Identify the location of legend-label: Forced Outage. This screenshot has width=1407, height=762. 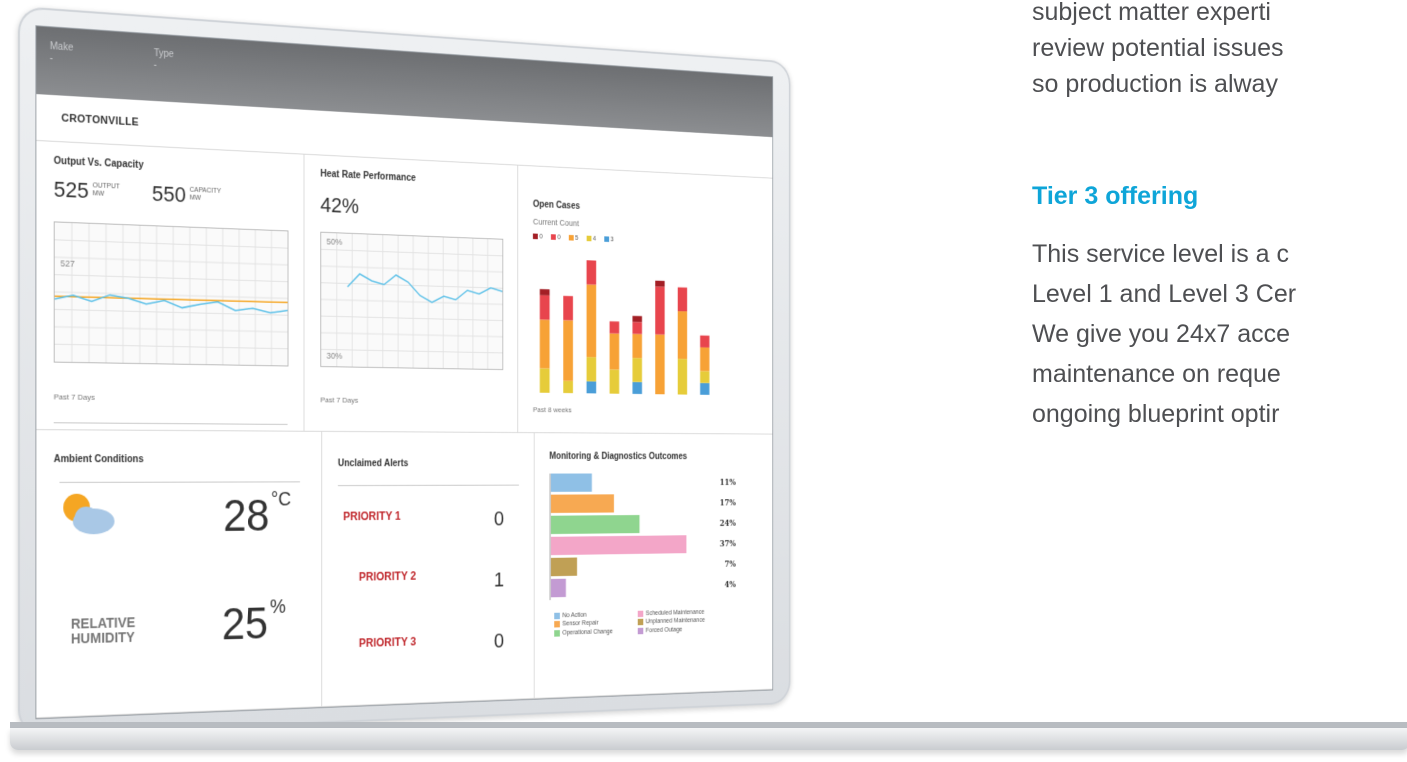
(664, 630).